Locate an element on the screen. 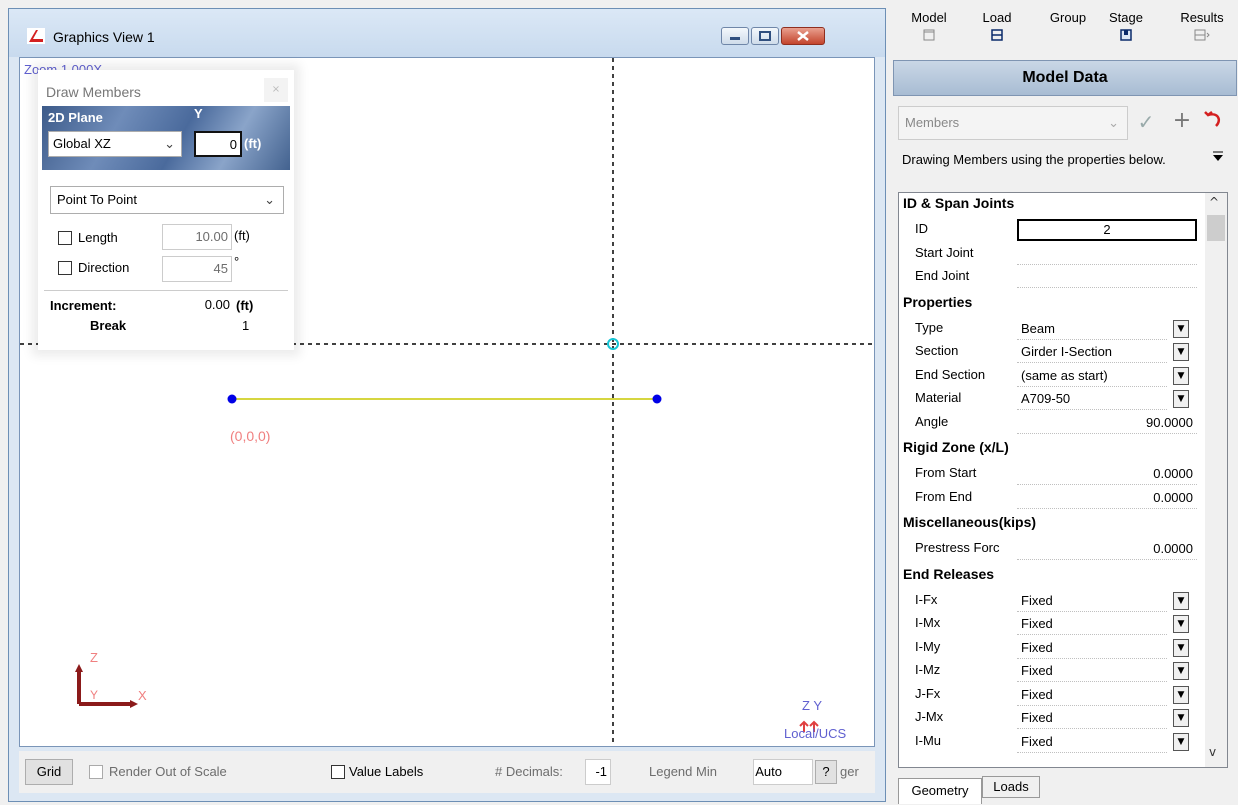 Image resolution: width=1238 pixels, height=805 pixels. tab-stage-label: Stage is located at coordinates (1126, 17).